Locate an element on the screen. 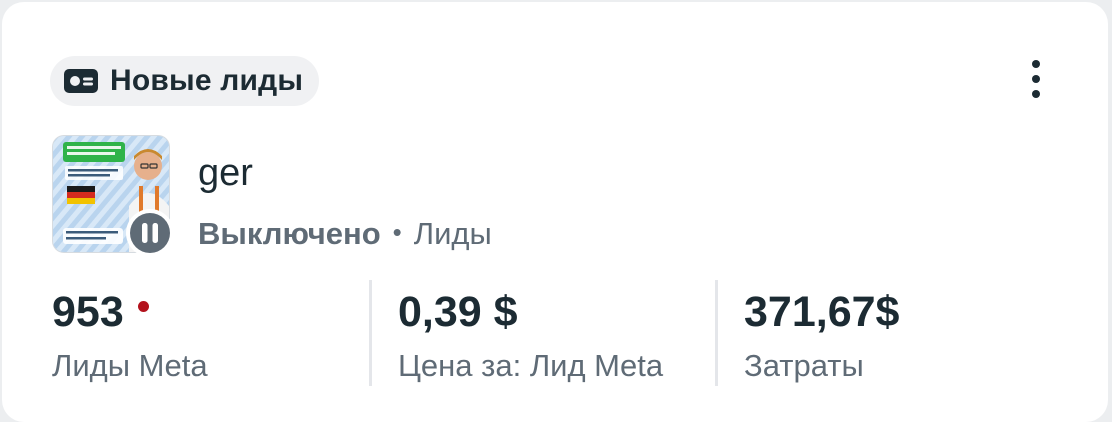 The image size is (1112, 422). metric-leads-value-row: 953 is located at coordinates (100, 312).